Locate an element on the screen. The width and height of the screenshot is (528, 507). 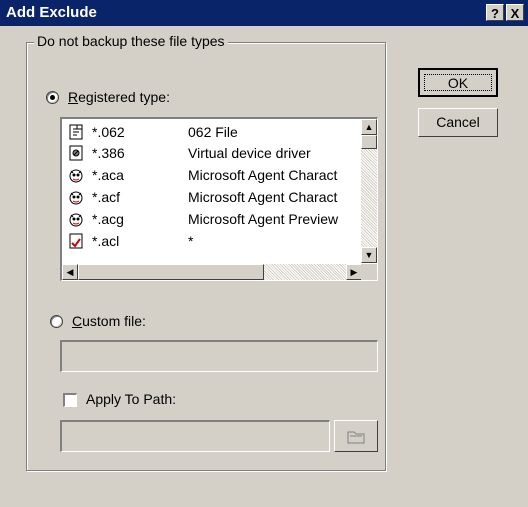
list-item: *.062 062 File is located at coordinates (212, 132).